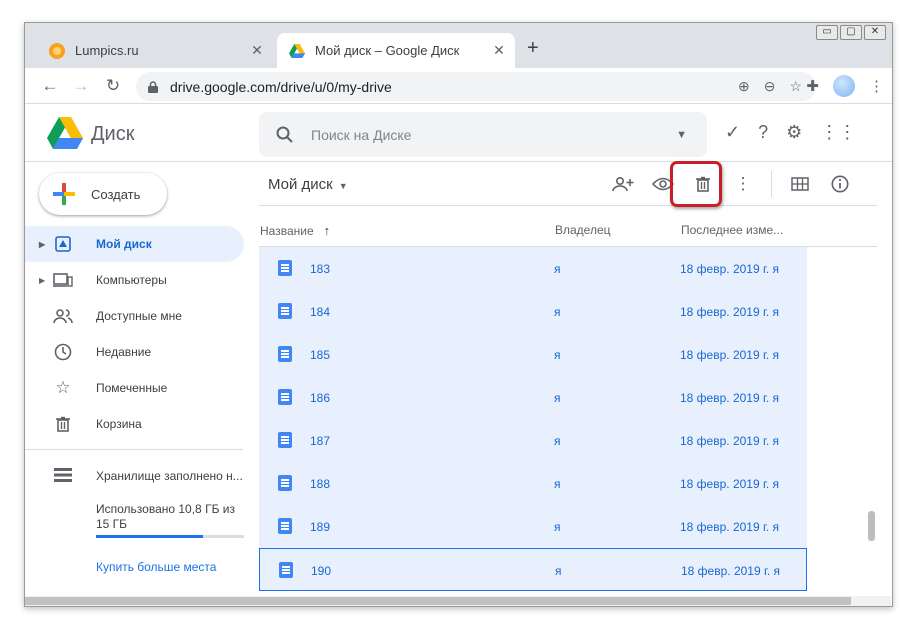  I want to click on search-box: Поиск на Диске ▼, so click(483, 134).